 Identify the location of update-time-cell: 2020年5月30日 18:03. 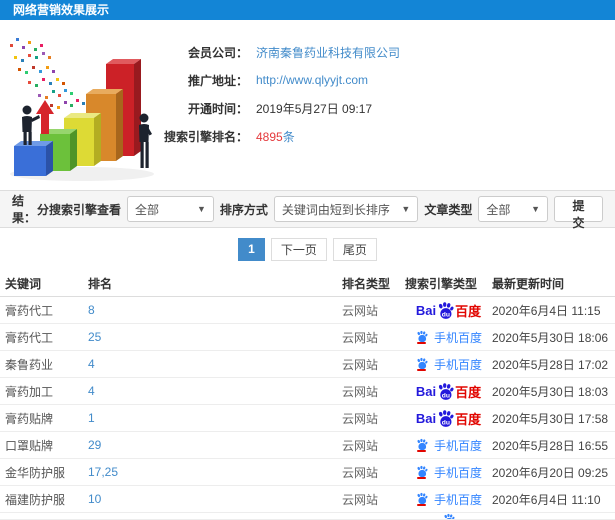
(550, 391).